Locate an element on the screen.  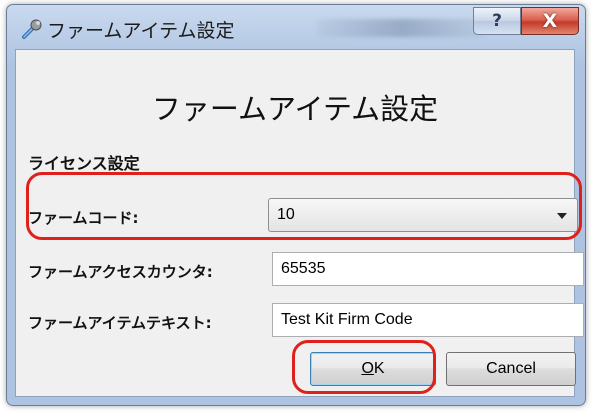
firm-item-text-label: ファームアイテムテキスト: is located at coordinates (120, 323).